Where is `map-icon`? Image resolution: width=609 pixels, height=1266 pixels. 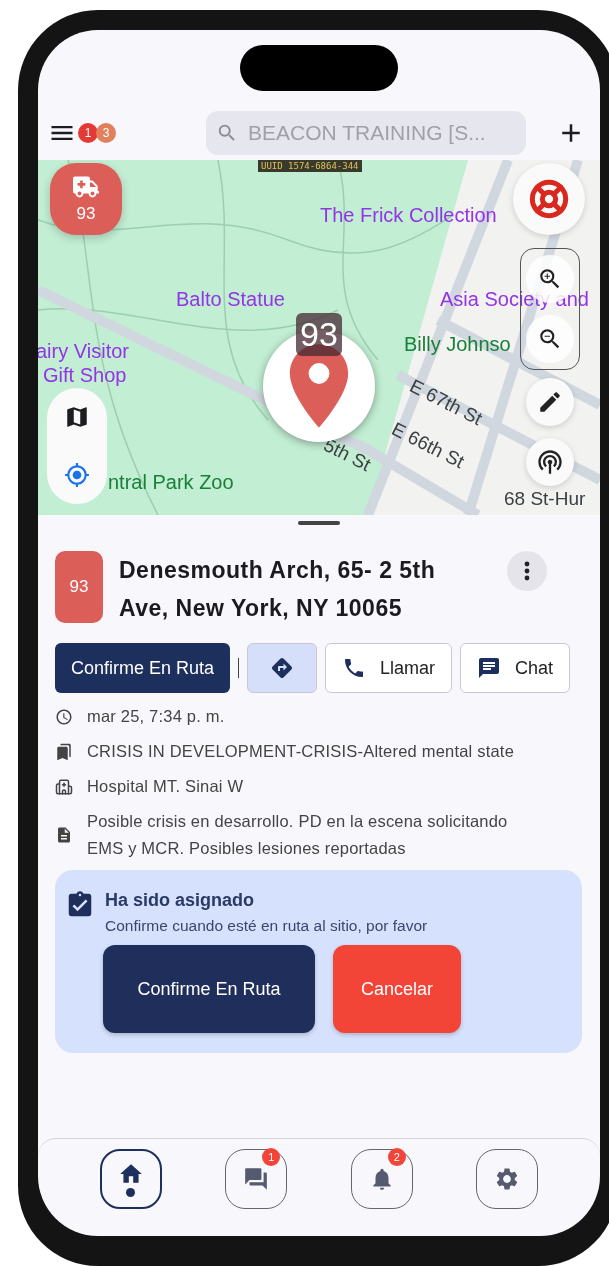 map-icon is located at coordinates (77, 417).